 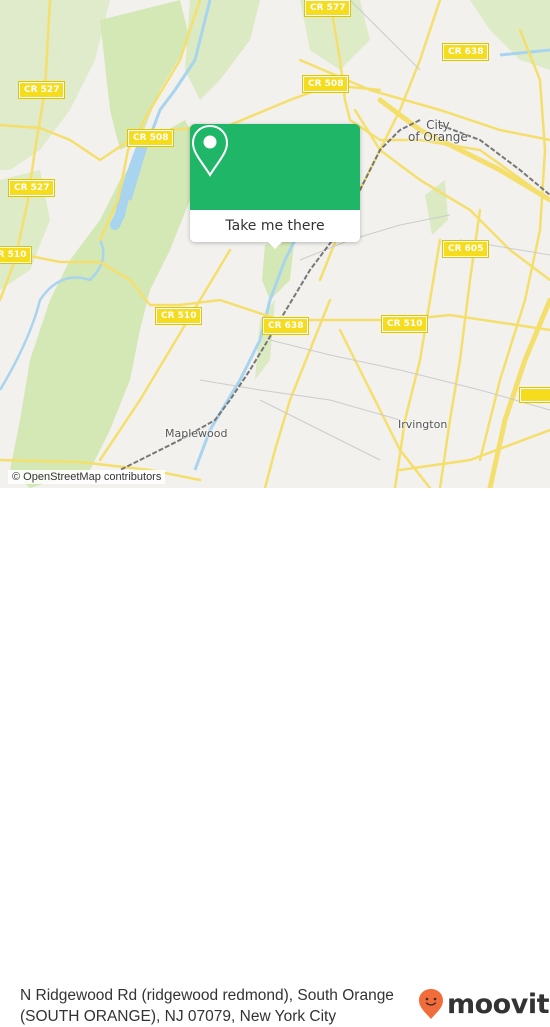 I want to click on place-label-irvington: Irvington, so click(x=423, y=424).